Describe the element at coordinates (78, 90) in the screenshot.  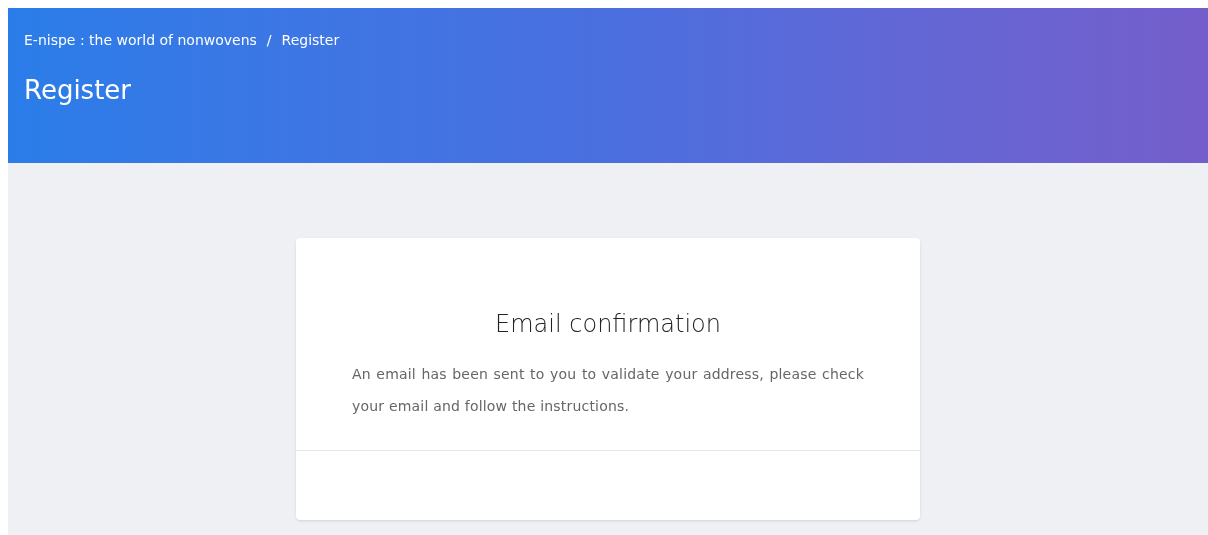
I see `page-title: Register` at that location.